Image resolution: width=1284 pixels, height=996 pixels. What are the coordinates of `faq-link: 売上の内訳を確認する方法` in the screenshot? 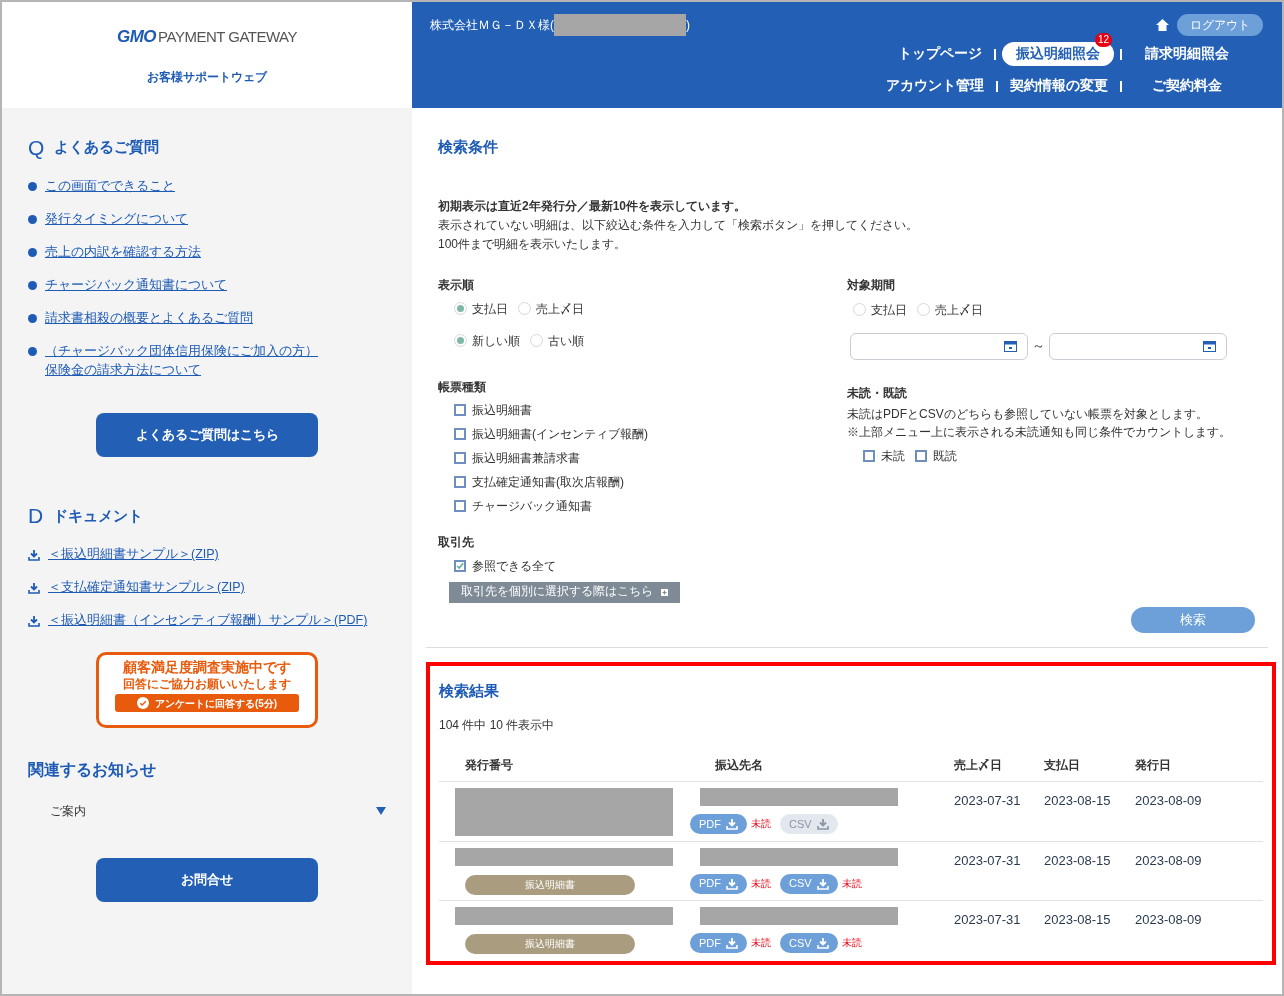 It's located at (123, 252).